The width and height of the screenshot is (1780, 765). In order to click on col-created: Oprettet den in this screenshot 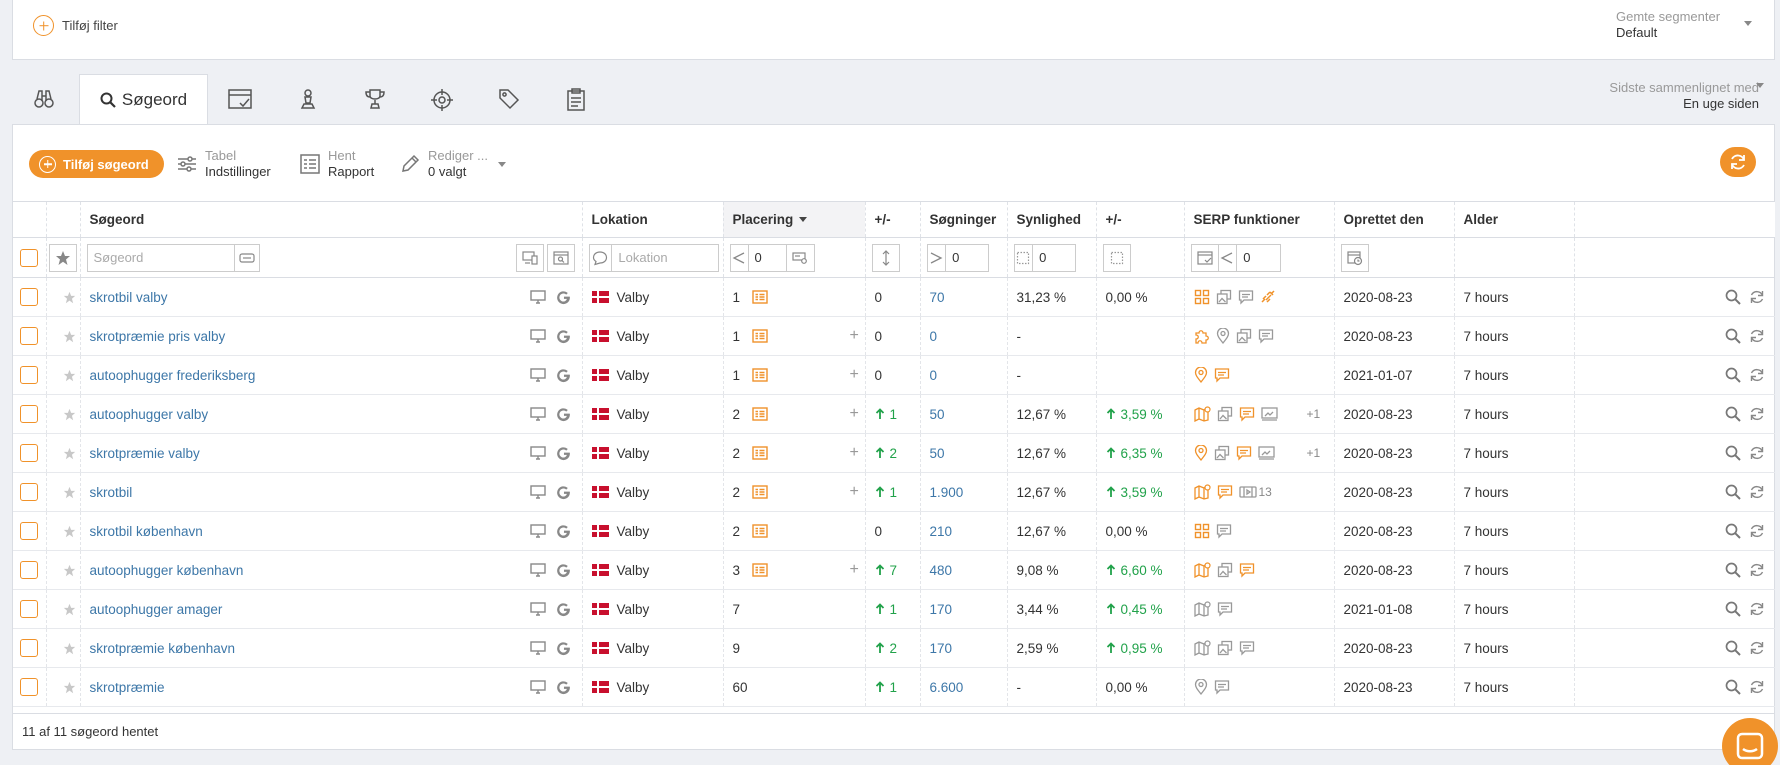, I will do `click(1394, 219)`.